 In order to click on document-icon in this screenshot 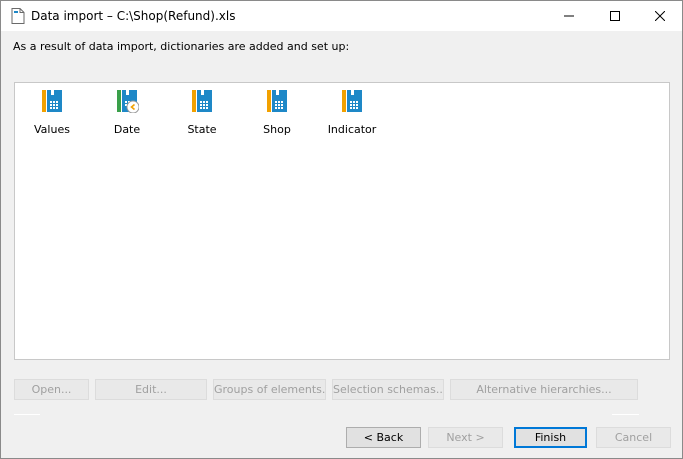, I will do `click(18, 16)`.